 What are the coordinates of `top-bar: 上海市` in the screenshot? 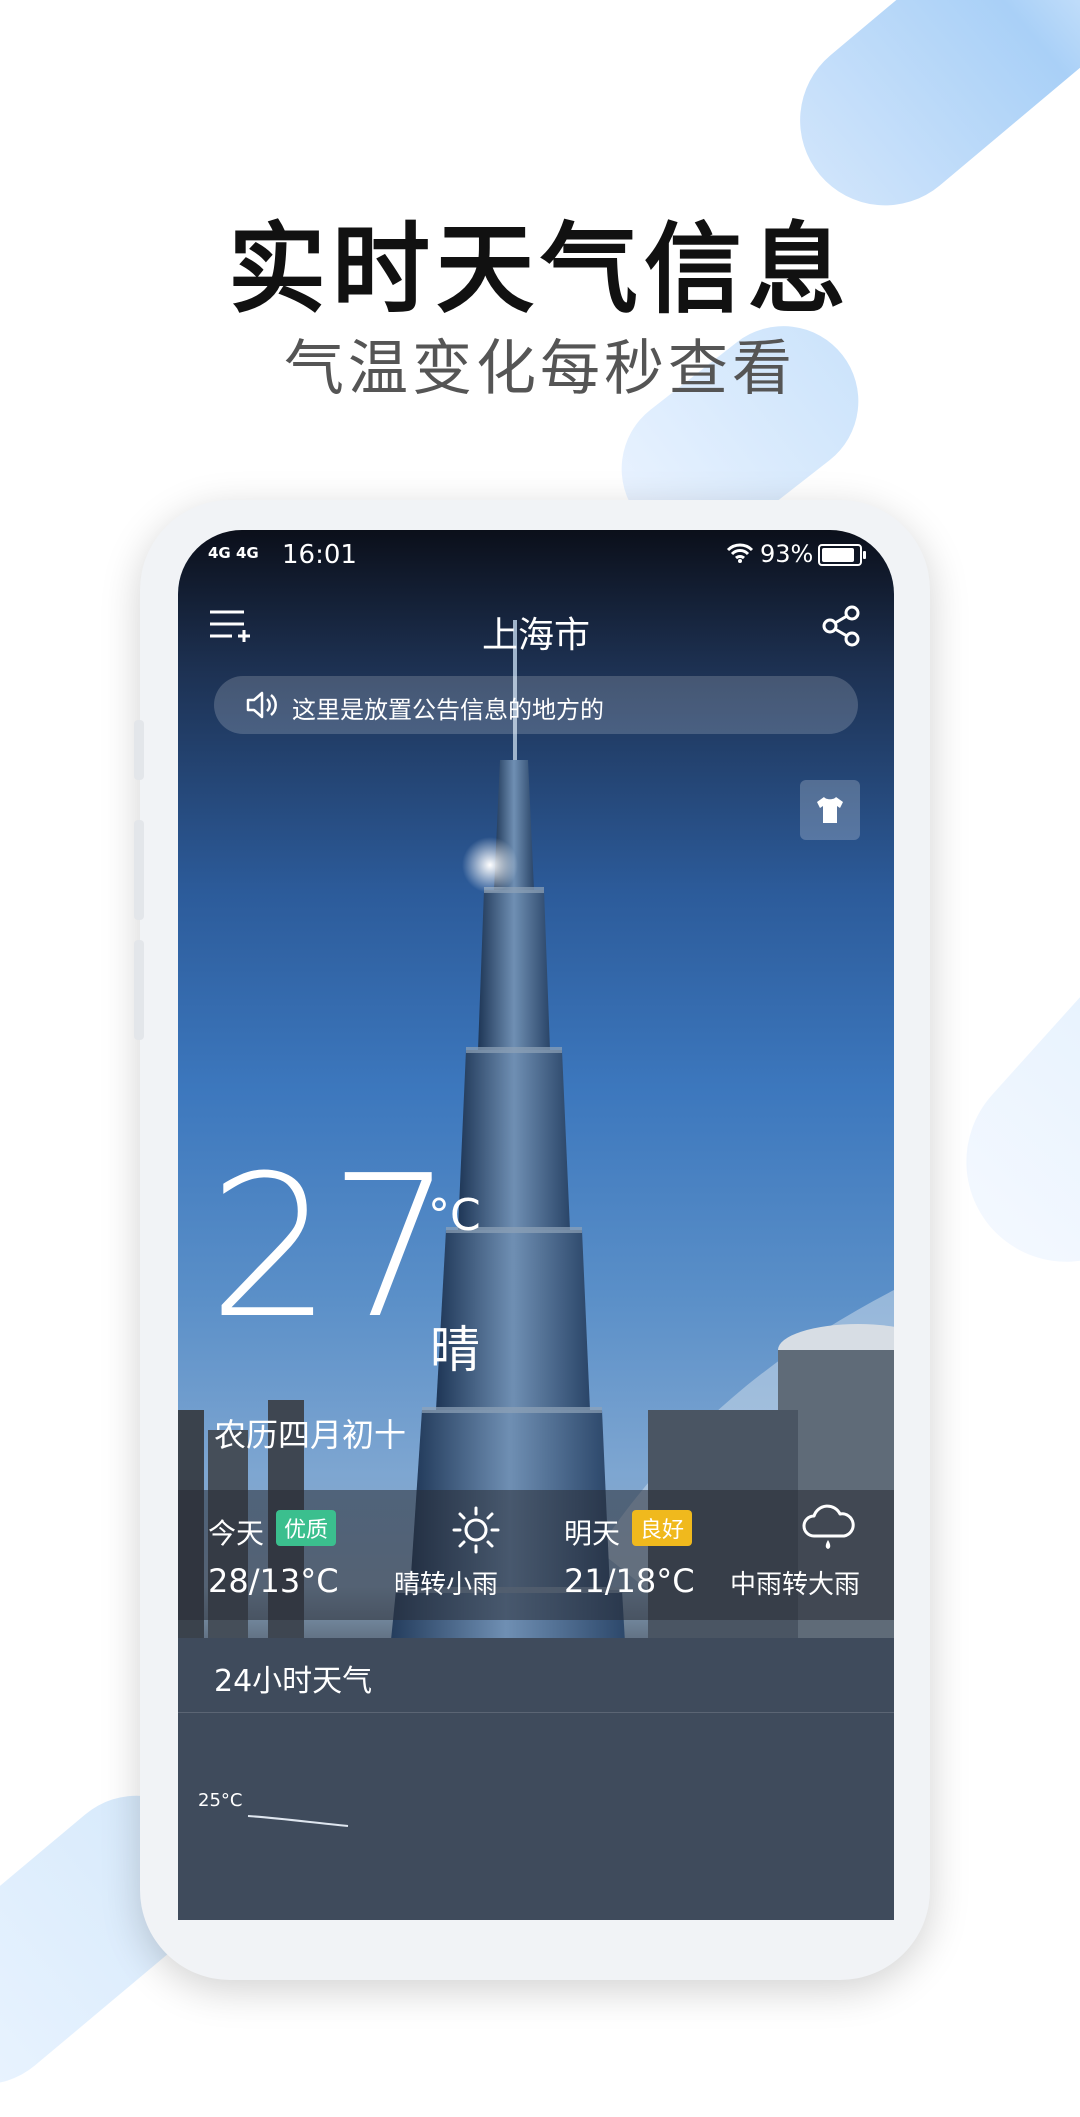 It's located at (536, 626).